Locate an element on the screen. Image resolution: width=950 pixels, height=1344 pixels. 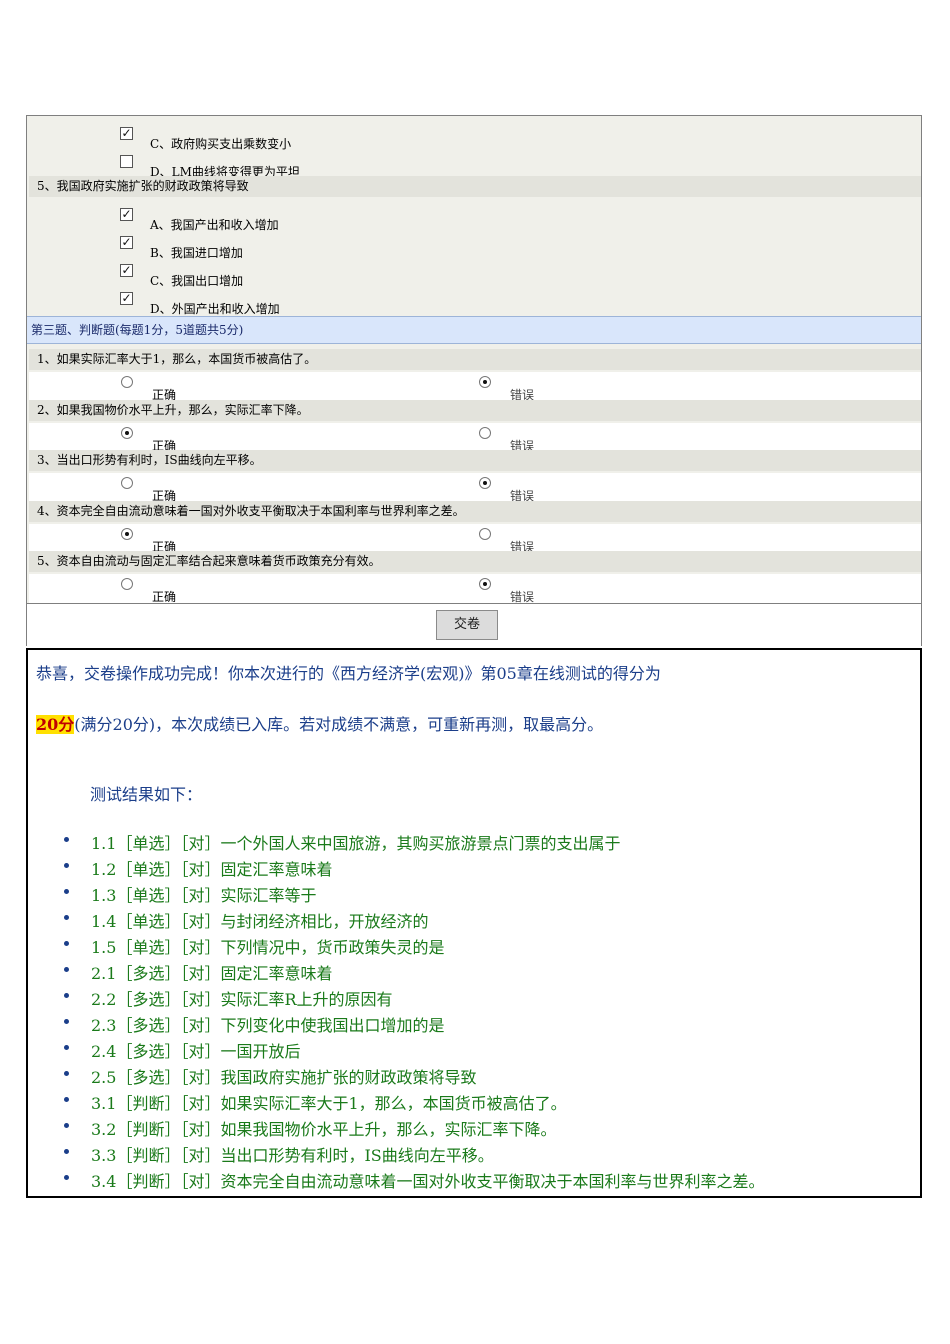
result-item-text: 2.5［多选］［对］我国政府实施扩张的财政政策将导致 is located at coordinates (284, 1077).